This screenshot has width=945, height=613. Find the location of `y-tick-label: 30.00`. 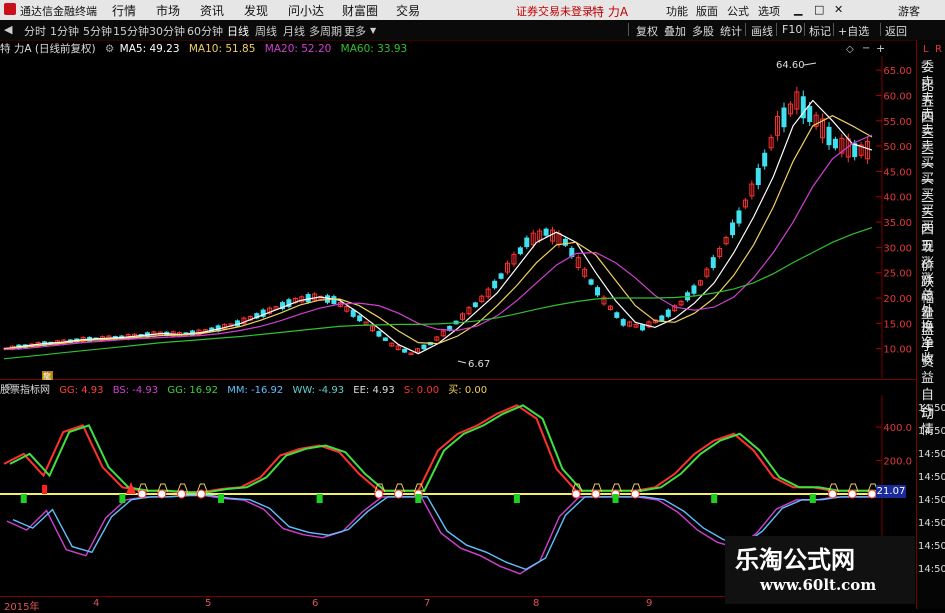

y-tick-label: 30.00 is located at coordinates (897, 248).